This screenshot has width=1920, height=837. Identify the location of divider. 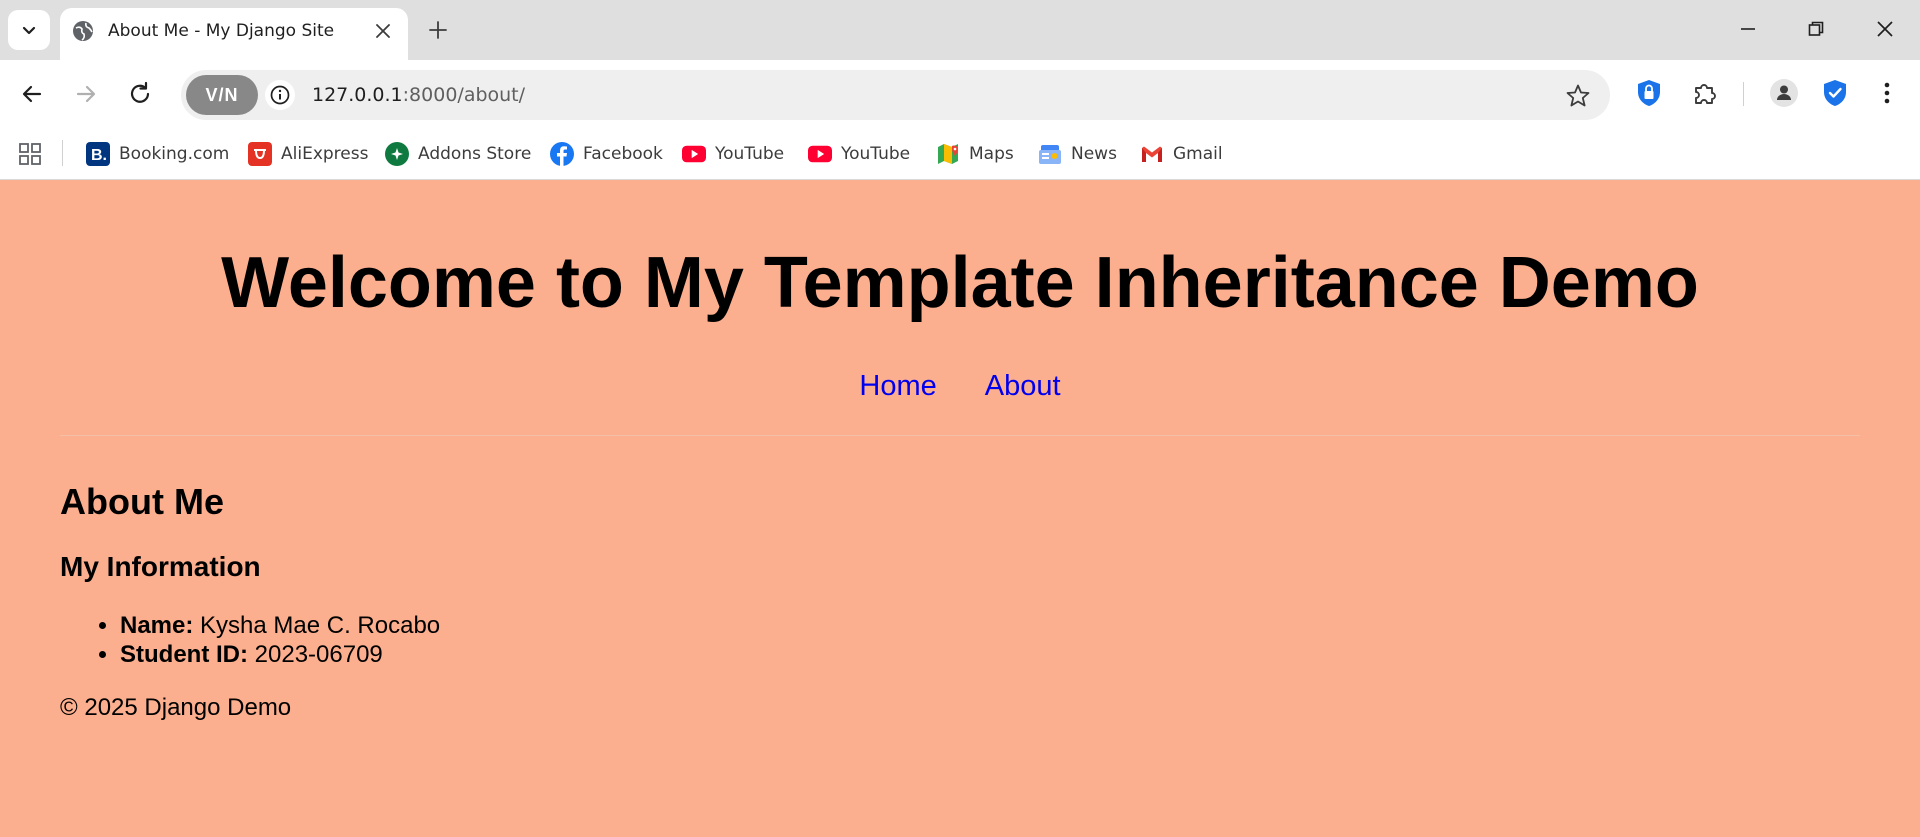
(960, 435).